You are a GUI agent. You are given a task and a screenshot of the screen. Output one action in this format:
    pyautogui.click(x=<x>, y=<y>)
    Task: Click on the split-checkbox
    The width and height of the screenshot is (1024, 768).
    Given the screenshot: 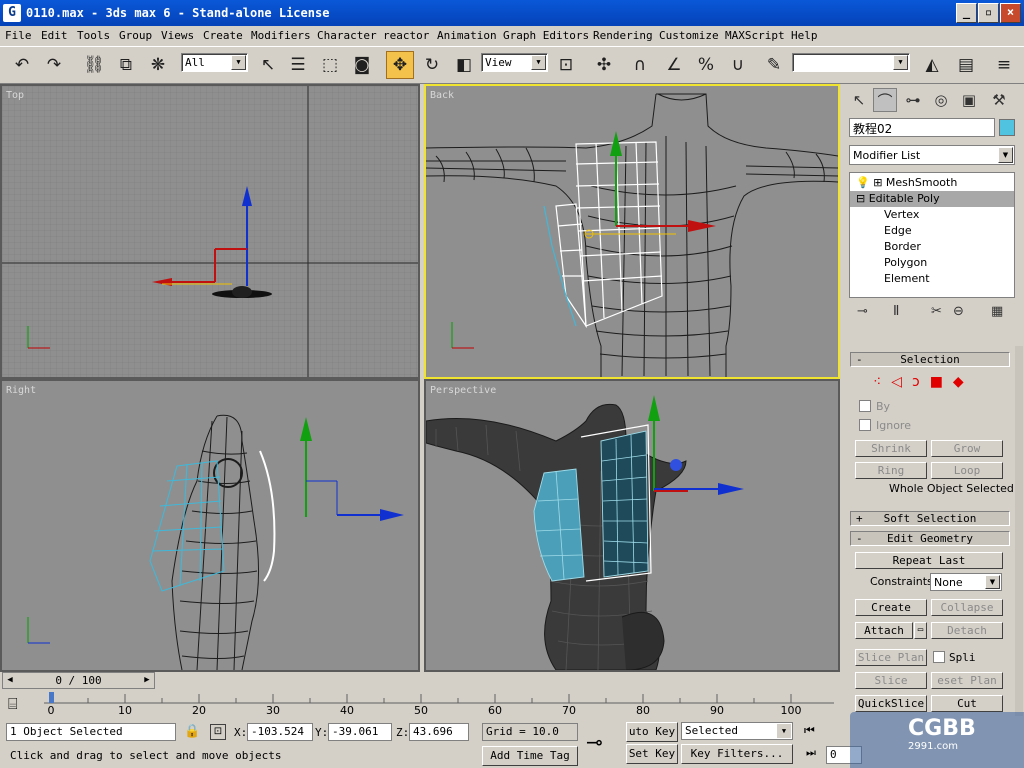 What is the action you would take?
    pyautogui.click(x=939, y=657)
    